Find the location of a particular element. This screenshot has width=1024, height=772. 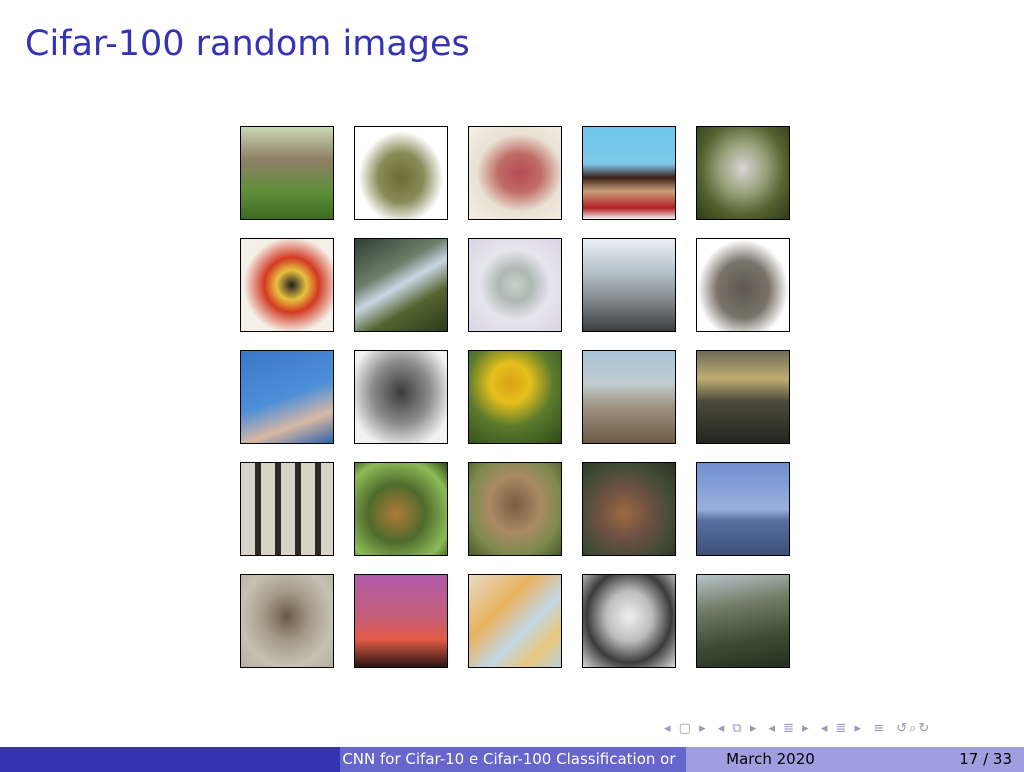

nav-prev-frame-icon: ◂ ▢ ▸ is located at coordinates (686, 728).